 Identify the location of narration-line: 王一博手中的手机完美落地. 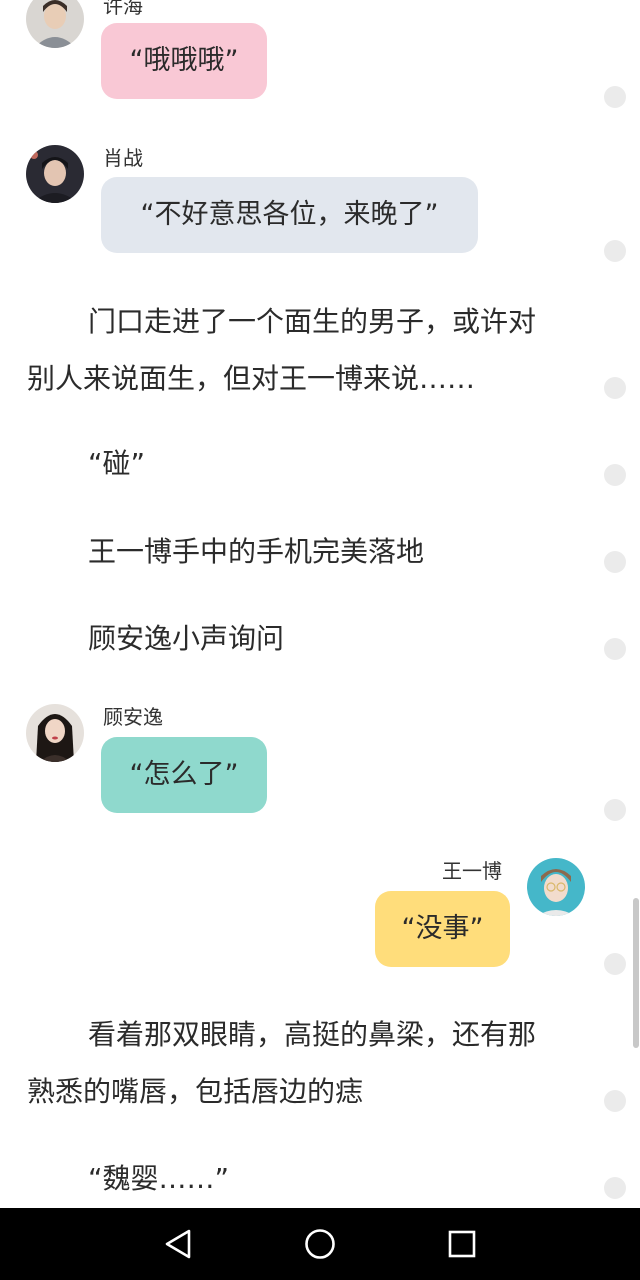
(256, 551).